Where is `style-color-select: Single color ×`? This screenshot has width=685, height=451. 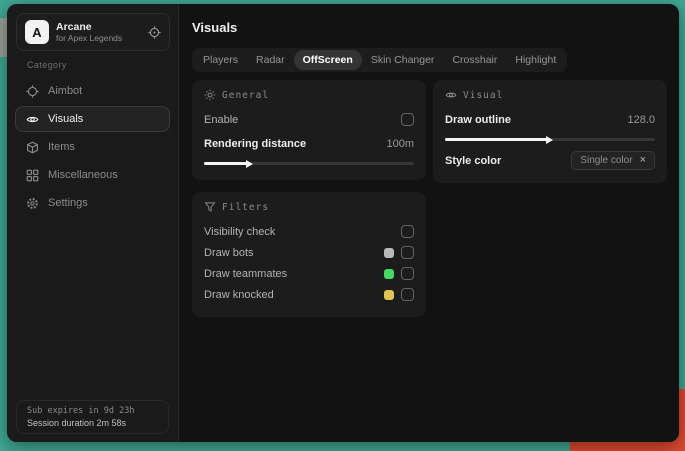
style-color-select: Single color × is located at coordinates (613, 160).